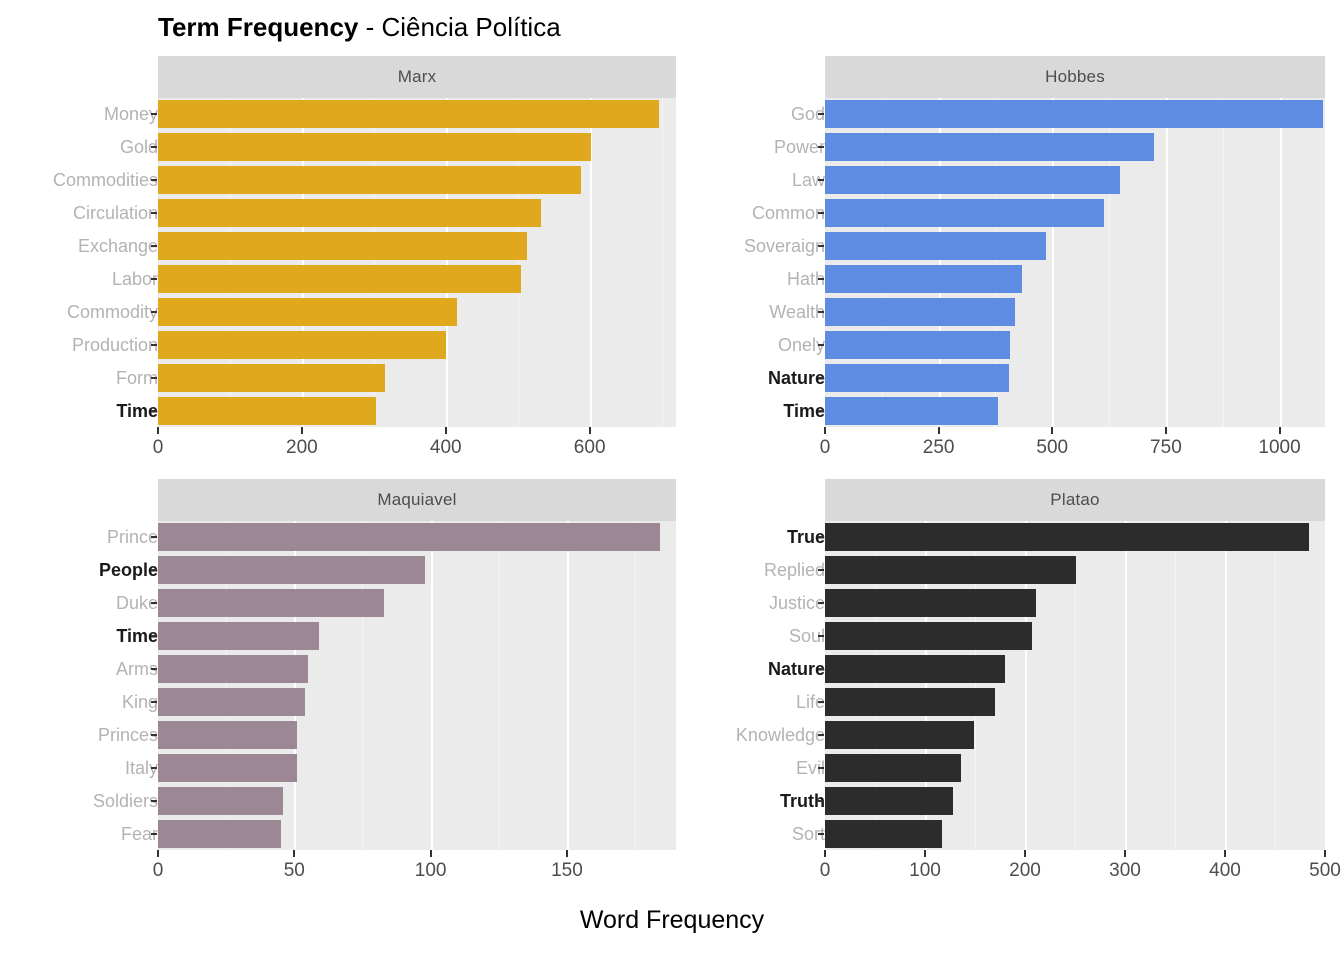  Describe the element at coordinates (115, 213) in the screenshot. I see `y-axis-label-circulation: Circulation` at that location.